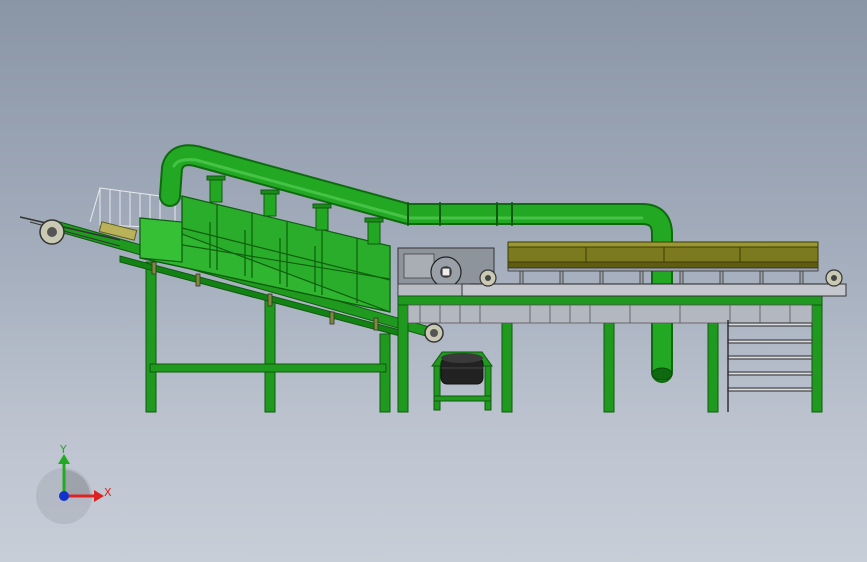  Describe the element at coordinates (770, 366) in the screenshot. I see `access-stair` at that location.